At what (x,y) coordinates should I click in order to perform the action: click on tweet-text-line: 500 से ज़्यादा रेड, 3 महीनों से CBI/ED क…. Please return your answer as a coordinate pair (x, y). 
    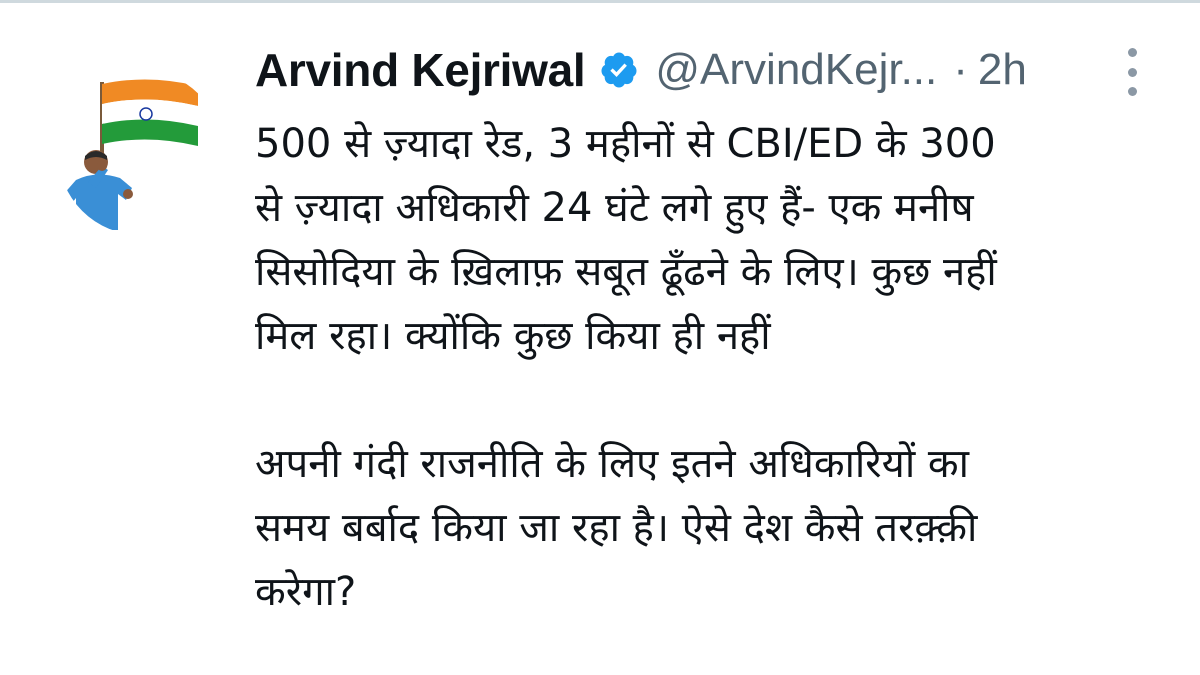
    Looking at the image, I should click on (625, 144).